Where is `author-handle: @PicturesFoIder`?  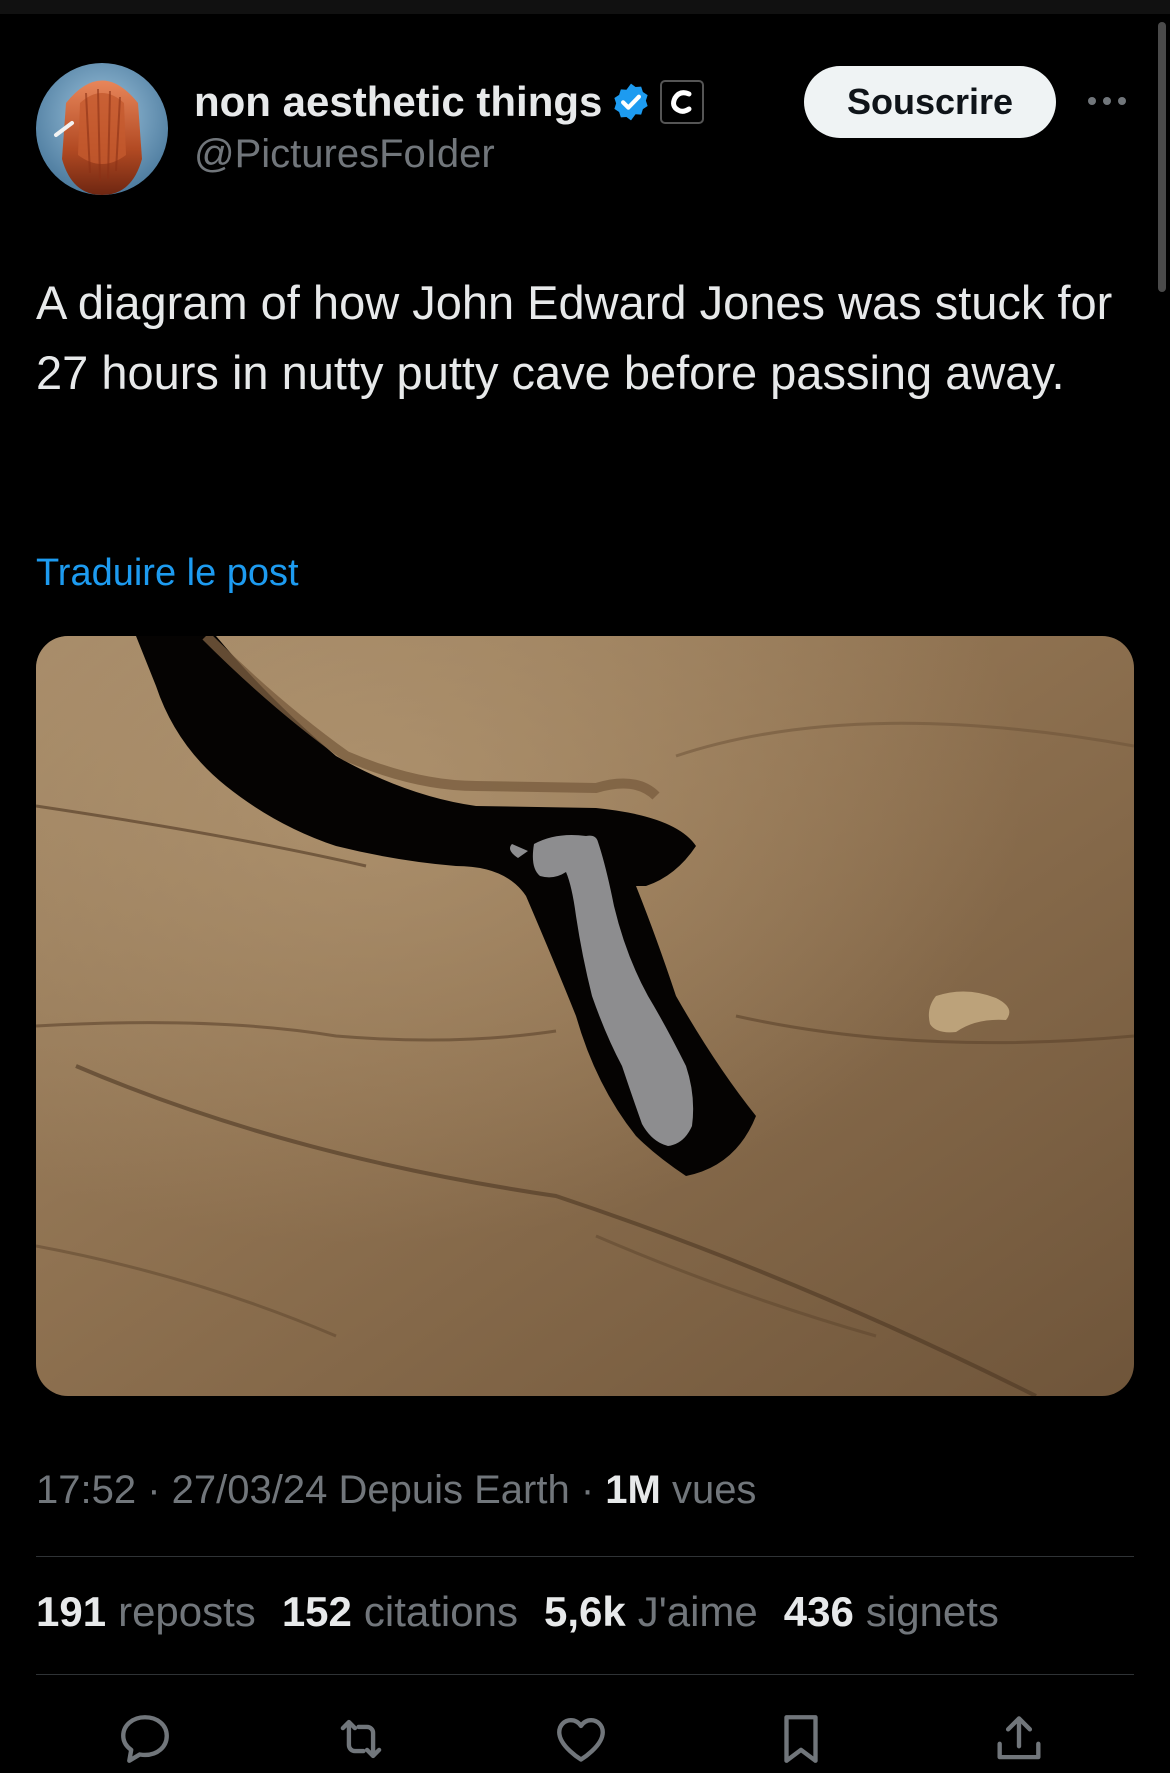
author-handle: @PicturesFoIder is located at coordinates (344, 154).